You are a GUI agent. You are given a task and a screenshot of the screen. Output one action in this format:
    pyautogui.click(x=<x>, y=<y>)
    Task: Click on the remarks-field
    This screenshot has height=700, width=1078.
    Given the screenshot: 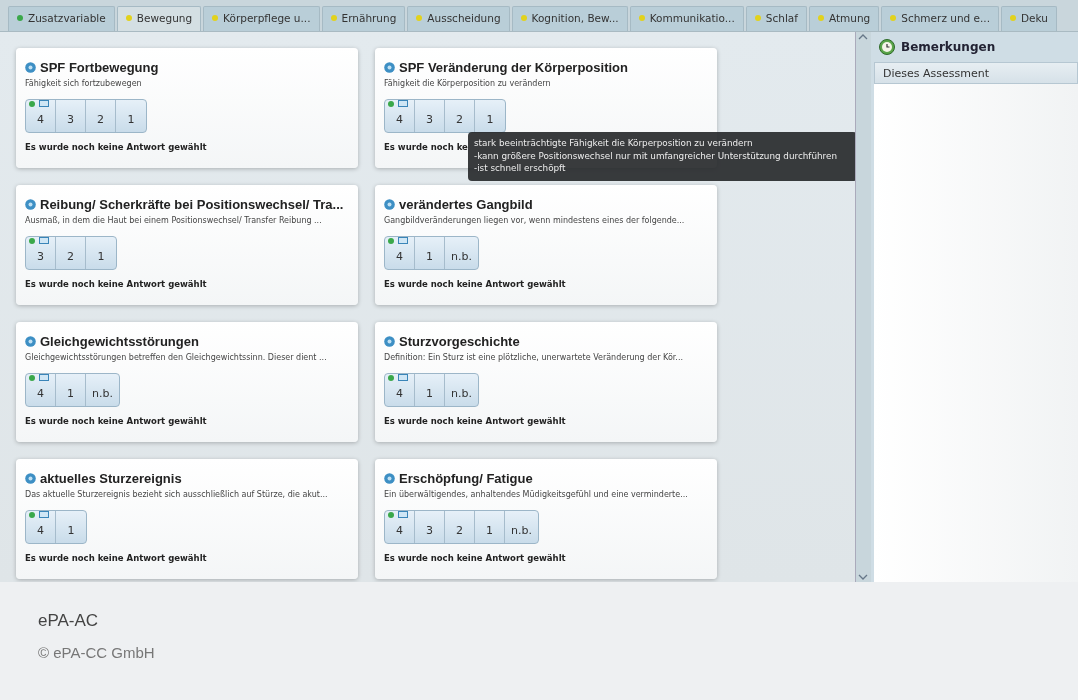 What is the action you would take?
    pyautogui.click(x=976, y=333)
    